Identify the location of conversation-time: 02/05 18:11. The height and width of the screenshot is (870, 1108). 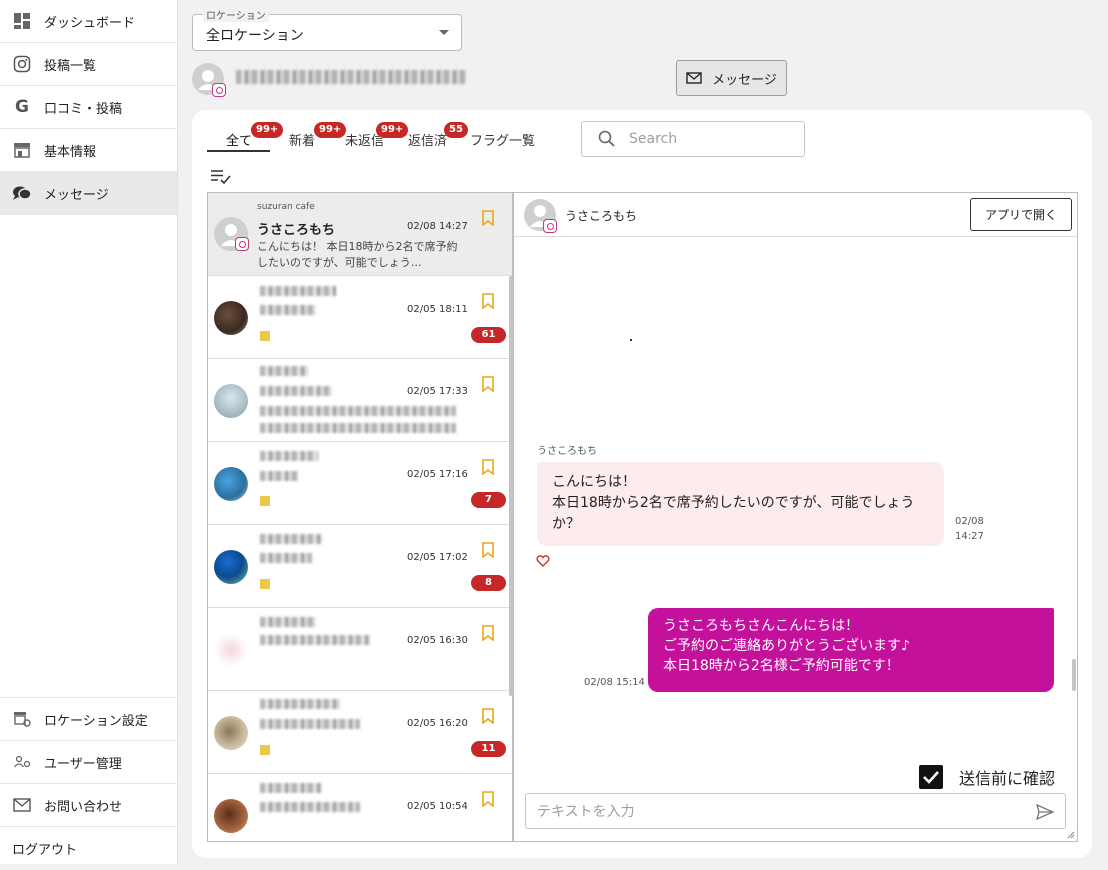
(437, 309).